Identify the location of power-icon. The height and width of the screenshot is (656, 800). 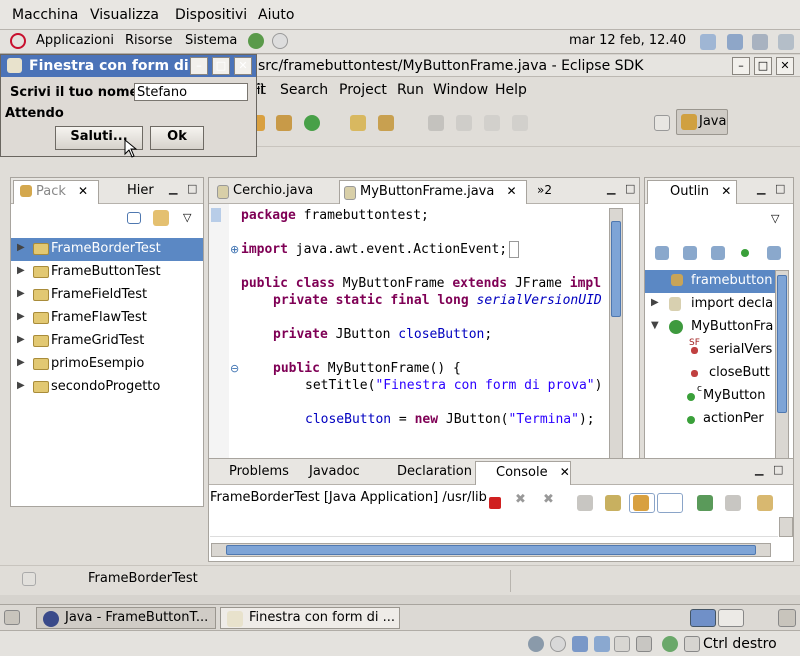
(786, 42).